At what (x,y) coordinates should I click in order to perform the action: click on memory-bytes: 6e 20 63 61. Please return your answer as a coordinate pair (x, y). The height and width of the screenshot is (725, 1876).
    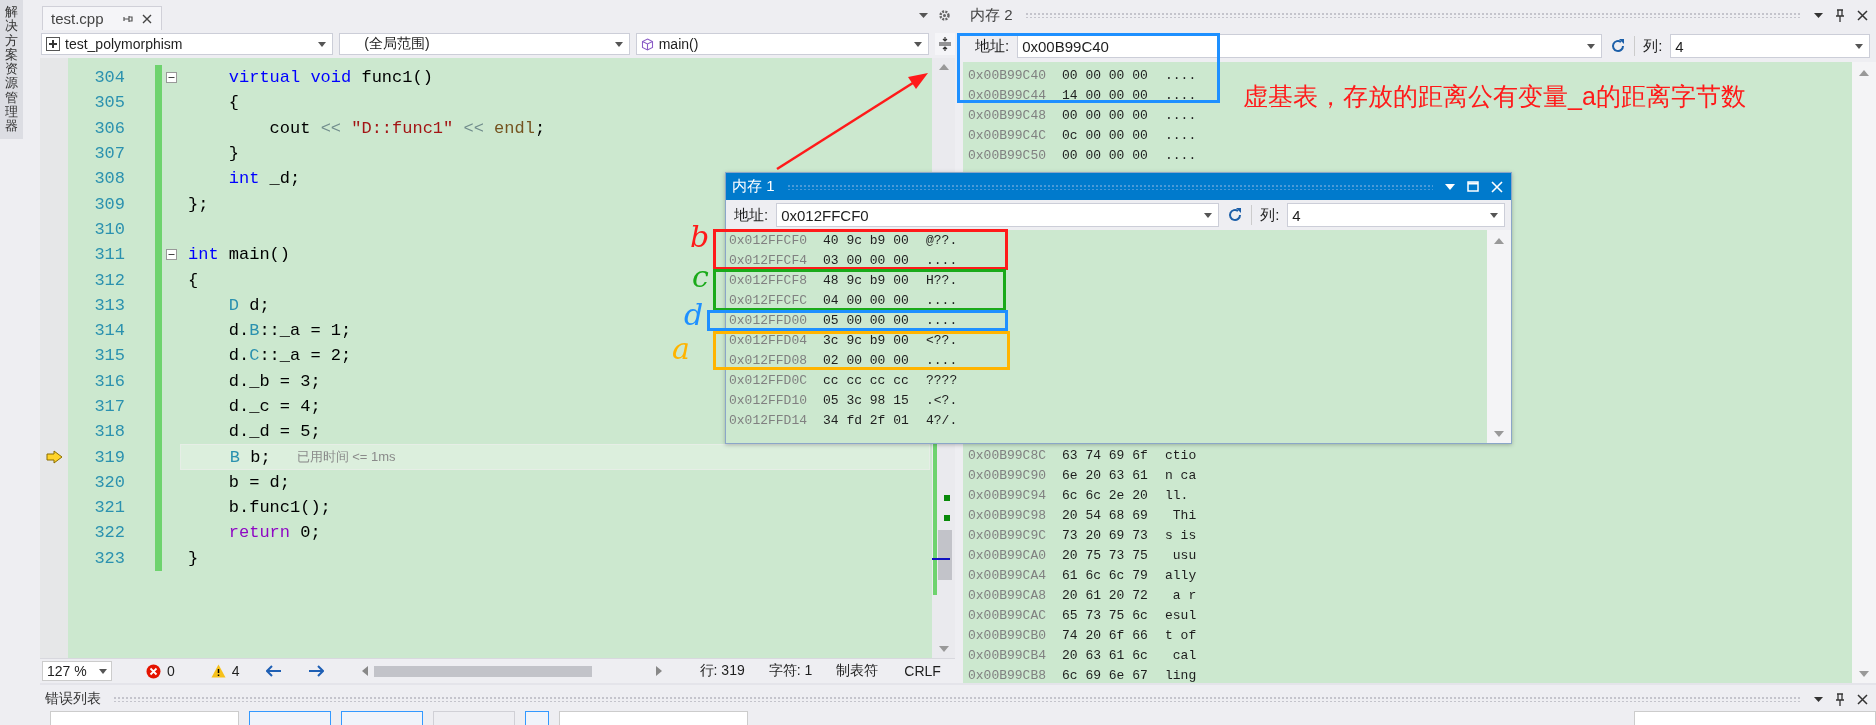
    Looking at the image, I should click on (1105, 475).